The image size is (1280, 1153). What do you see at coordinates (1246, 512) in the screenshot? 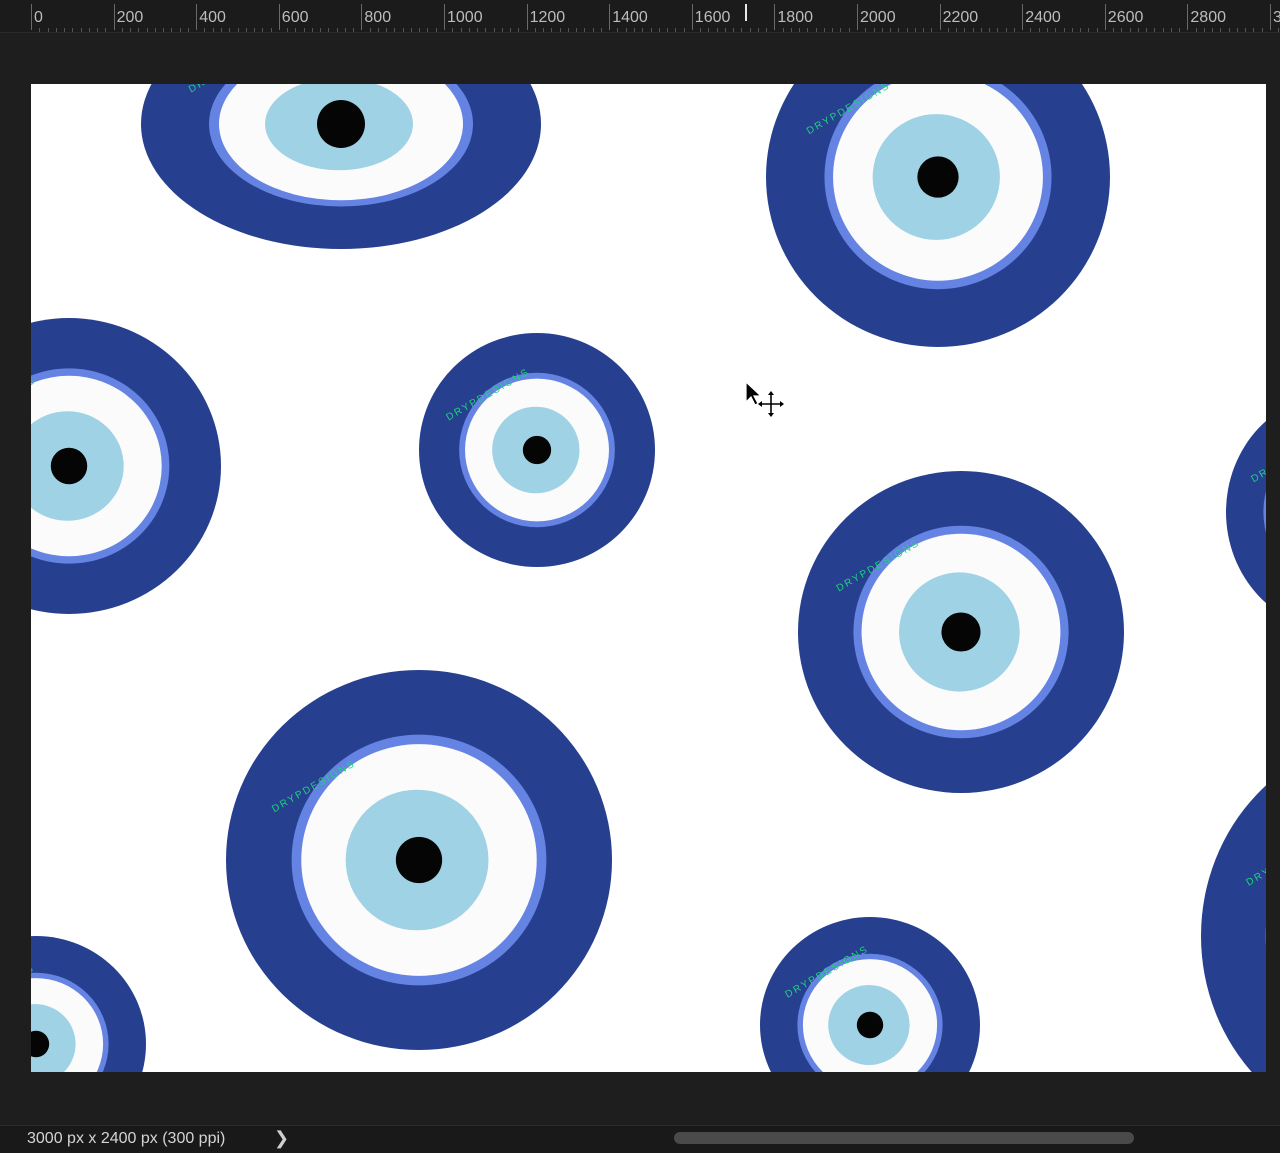
I see `eye-outer` at bounding box center [1246, 512].